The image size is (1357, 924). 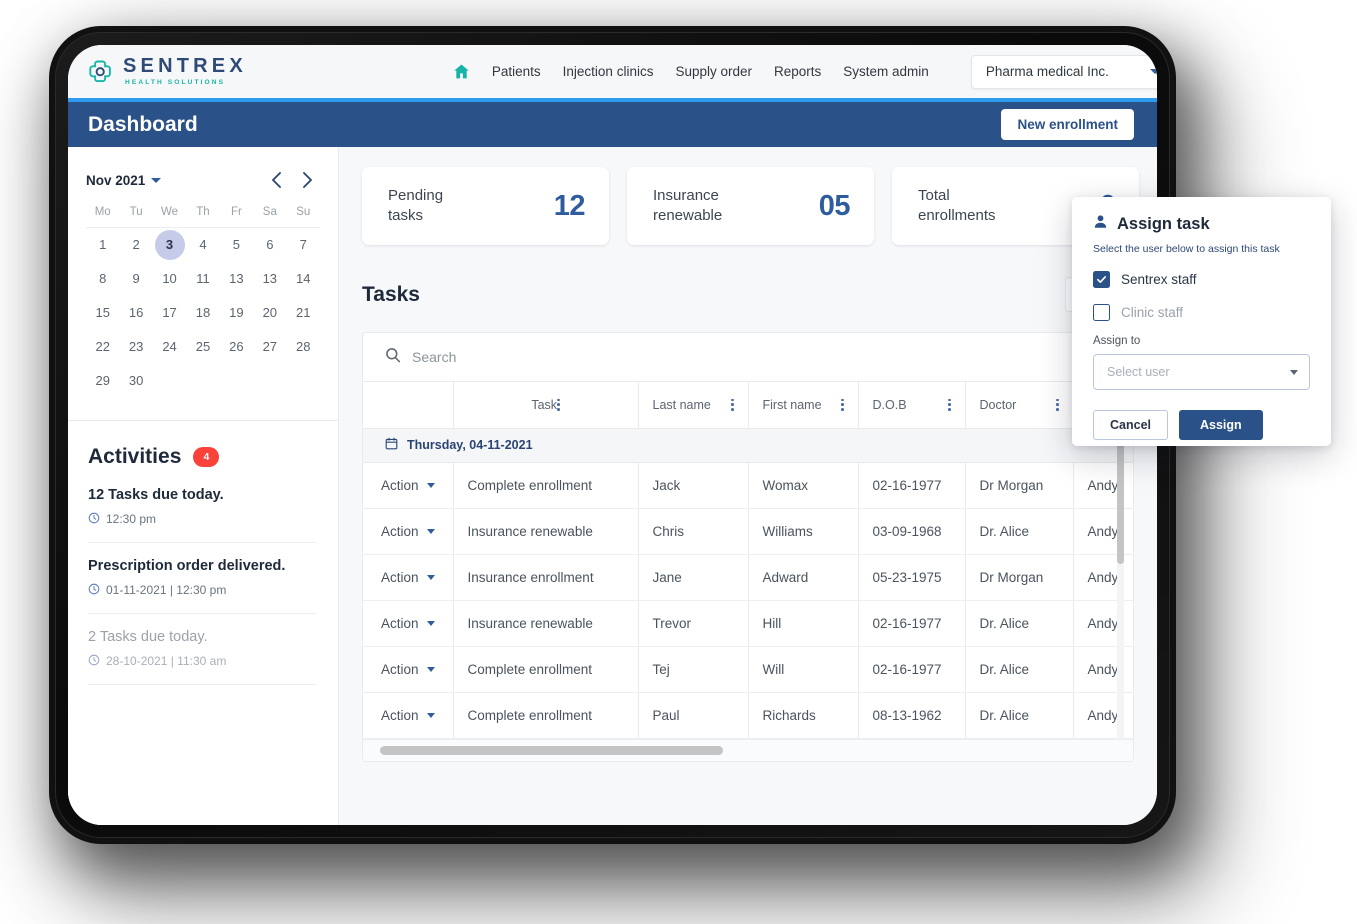 I want to click on cell-last-name: Jack, so click(x=693, y=485).